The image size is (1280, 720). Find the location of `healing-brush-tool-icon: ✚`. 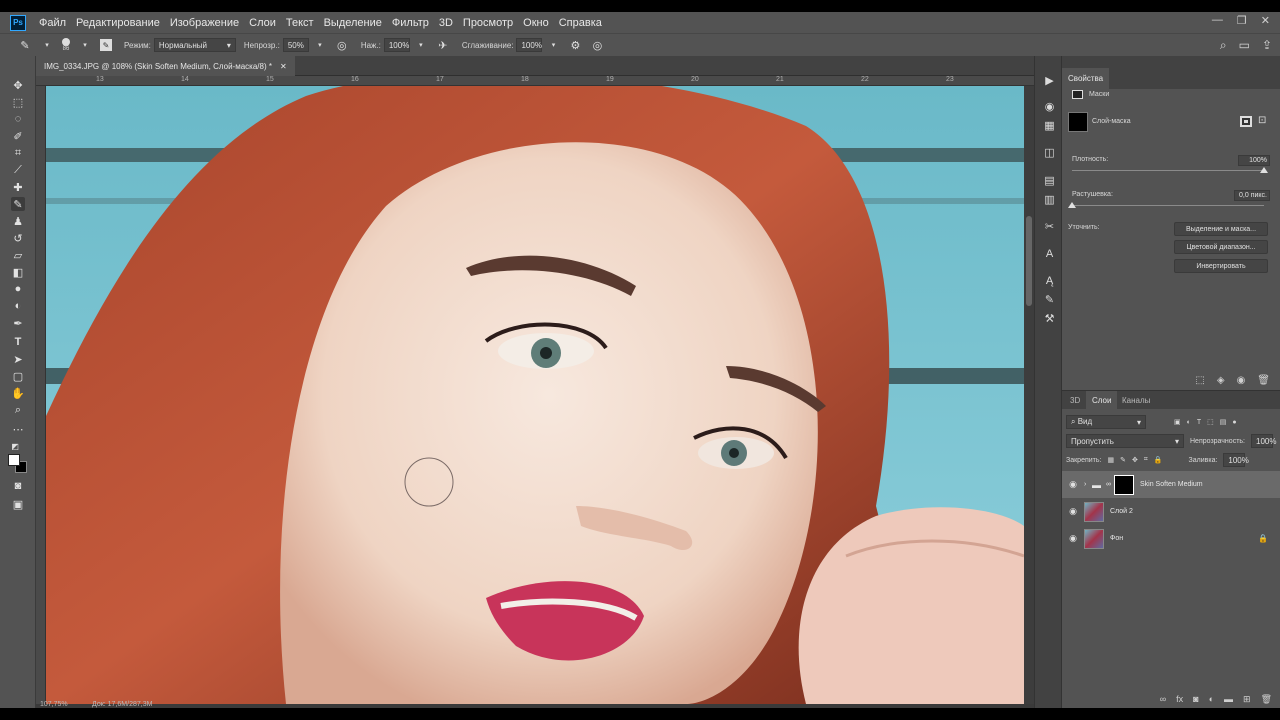

healing-brush-tool-icon: ✚ is located at coordinates (18, 187).